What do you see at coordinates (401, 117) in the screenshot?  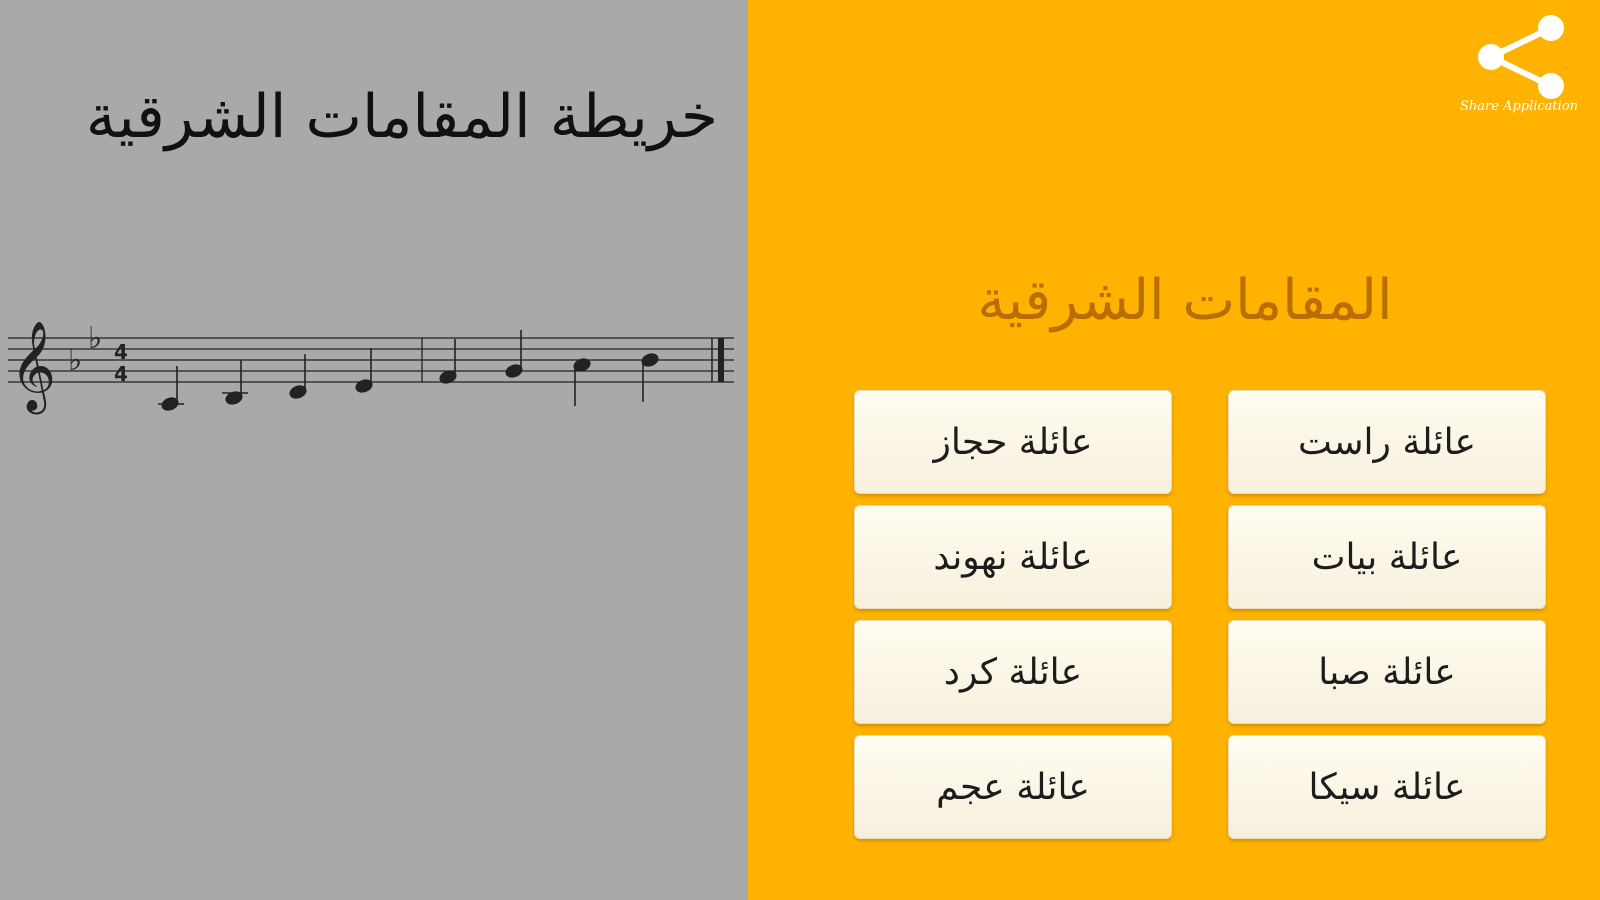 I see `app-title: خريطة المقامات الشرقية` at bounding box center [401, 117].